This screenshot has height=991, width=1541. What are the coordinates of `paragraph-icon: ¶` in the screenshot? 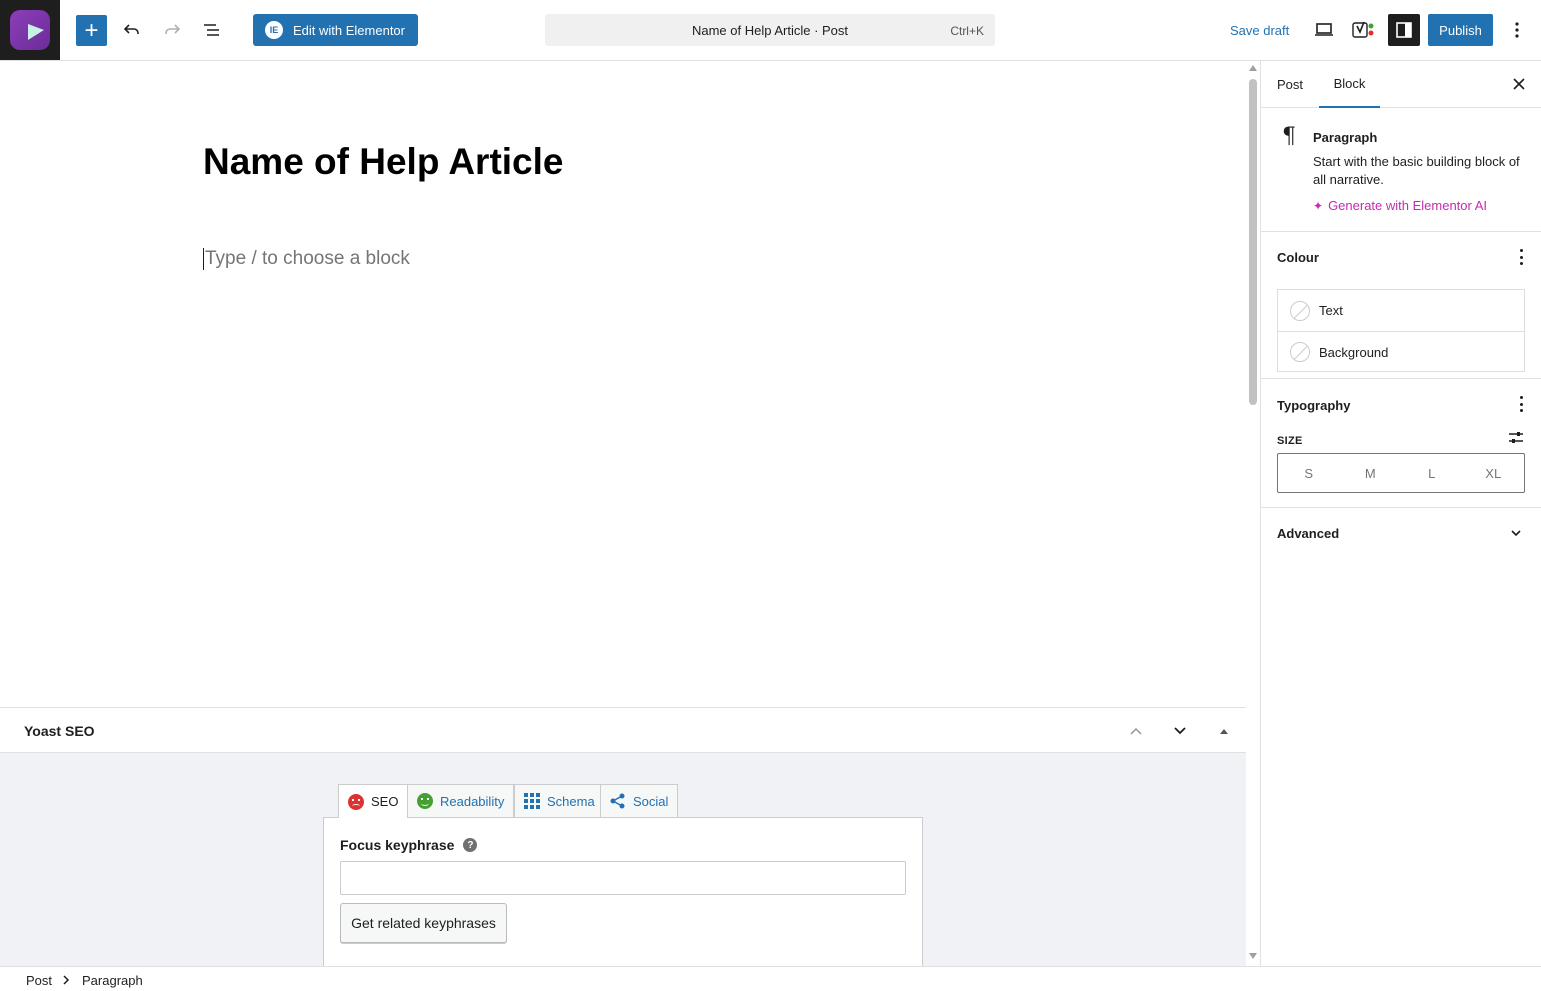 It's located at (1289, 136).